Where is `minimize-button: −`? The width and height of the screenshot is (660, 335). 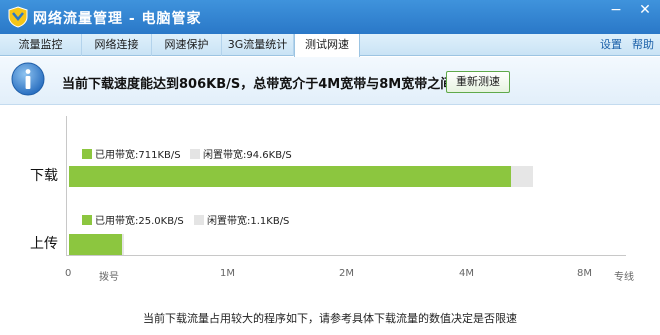
minimize-button: − is located at coordinates (616, 11).